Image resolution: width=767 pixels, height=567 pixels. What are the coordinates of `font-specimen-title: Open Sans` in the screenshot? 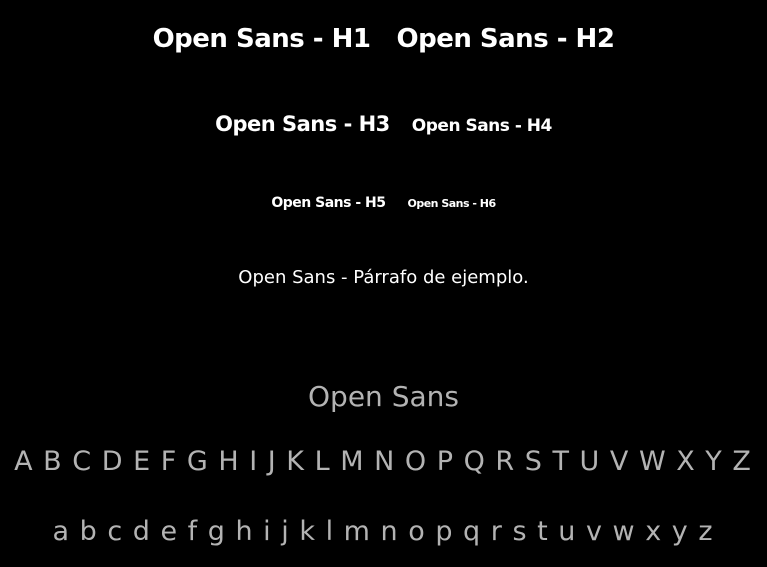 It's located at (383, 396).